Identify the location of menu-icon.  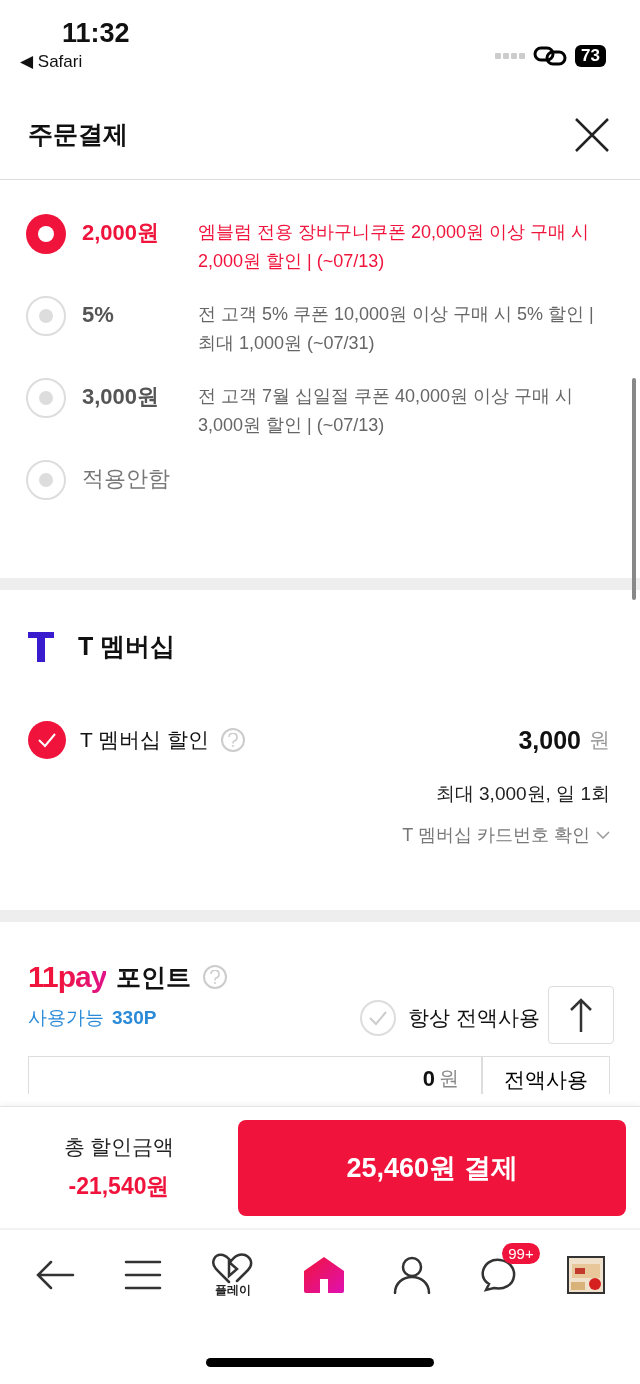
(142, 1275).